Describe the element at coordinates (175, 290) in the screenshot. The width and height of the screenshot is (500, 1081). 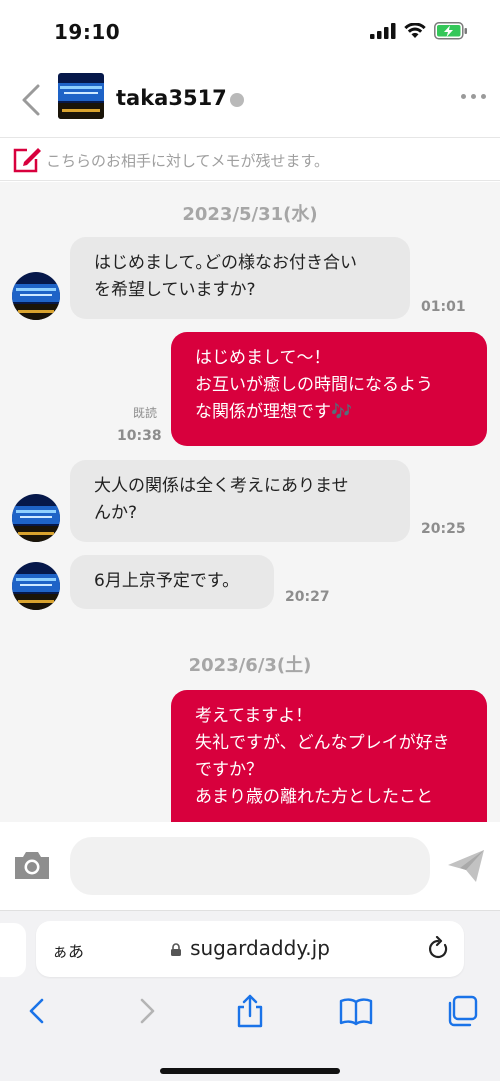
I see `message-text: を希望していますか?` at that location.